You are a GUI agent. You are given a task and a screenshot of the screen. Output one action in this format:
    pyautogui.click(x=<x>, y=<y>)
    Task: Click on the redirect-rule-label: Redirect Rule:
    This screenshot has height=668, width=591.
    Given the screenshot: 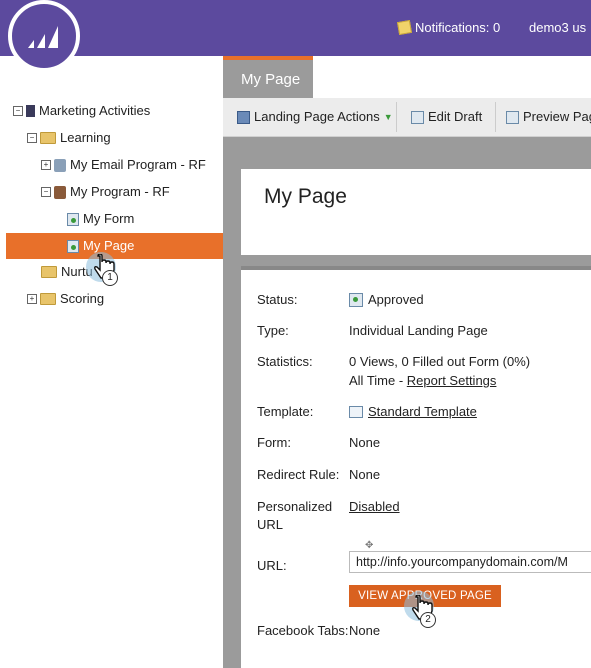 What is the action you would take?
    pyautogui.click(x=298, y=474)
    